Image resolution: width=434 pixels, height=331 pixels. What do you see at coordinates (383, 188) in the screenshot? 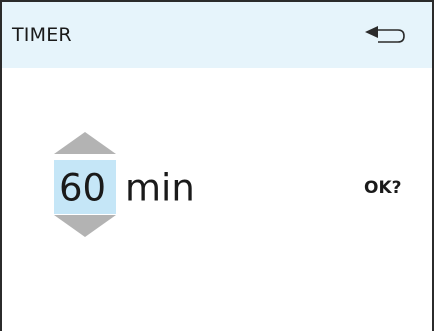
I see `ok-button: OK?` at bounding box center [383, 188].